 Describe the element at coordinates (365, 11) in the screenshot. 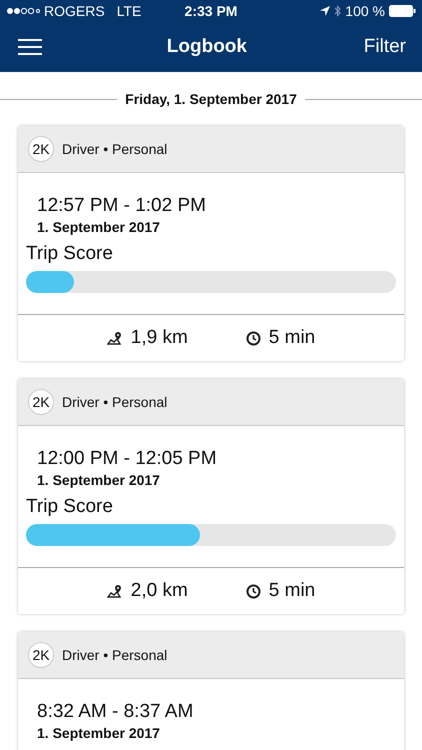

I see `battery-percentage: 100 %` at that location.